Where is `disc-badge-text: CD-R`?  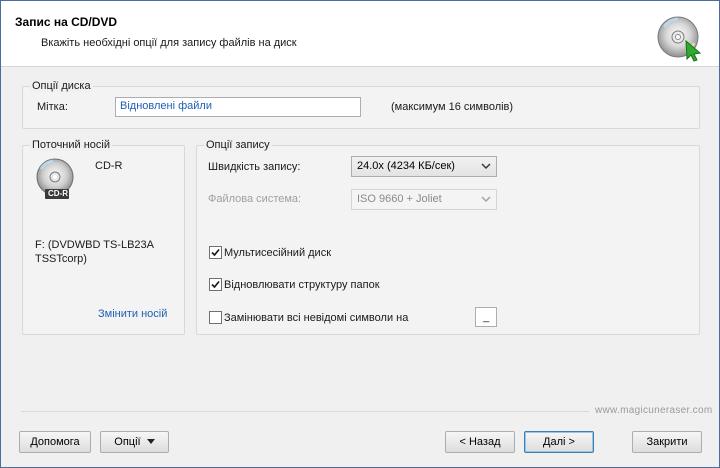
disc-badge-text: CD-R is located at coordinates (58, 193).